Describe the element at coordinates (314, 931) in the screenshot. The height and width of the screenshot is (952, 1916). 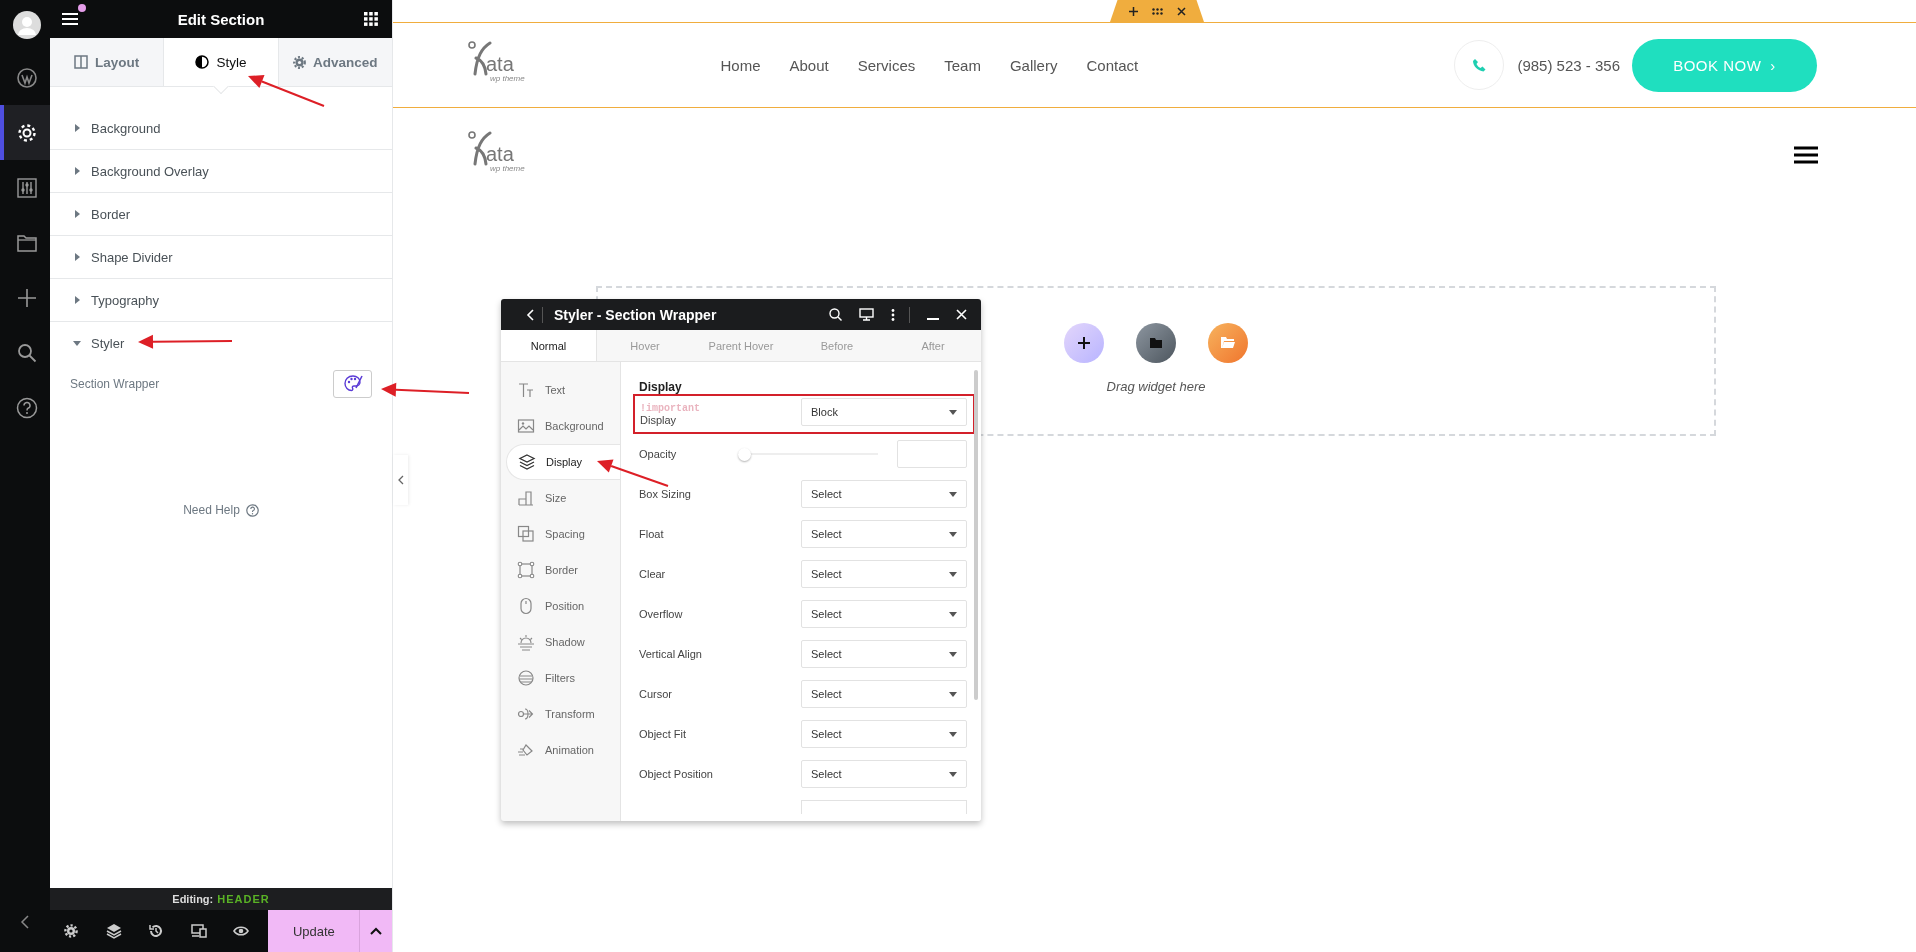
I see `update-button: Update` at that location.